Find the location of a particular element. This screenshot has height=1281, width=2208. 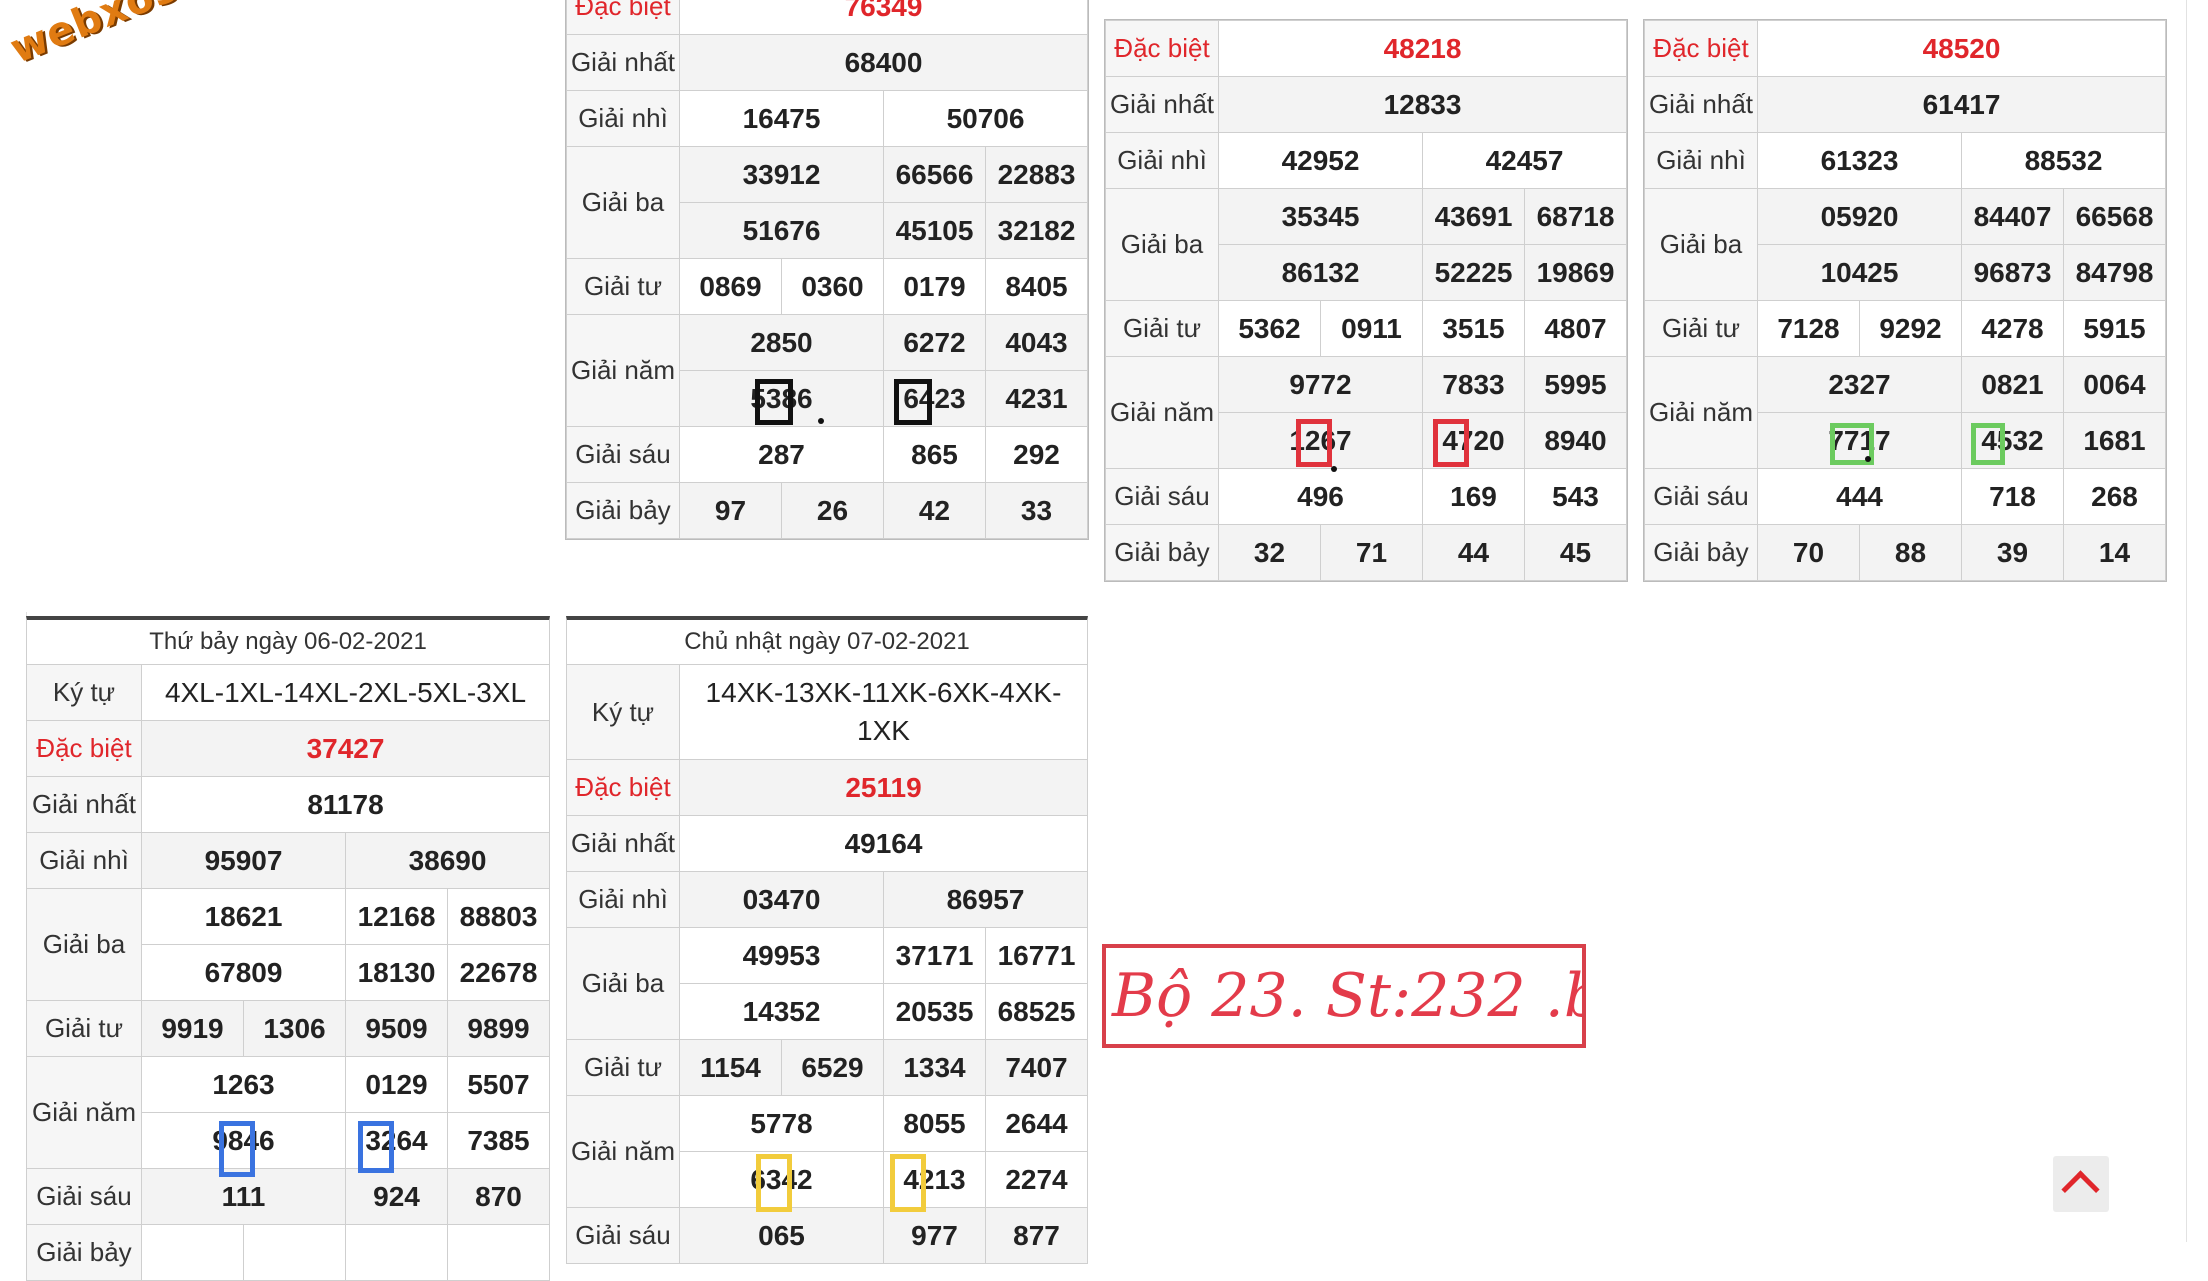

fourth-prize: 1306 is located at coordinates (294, 1028).